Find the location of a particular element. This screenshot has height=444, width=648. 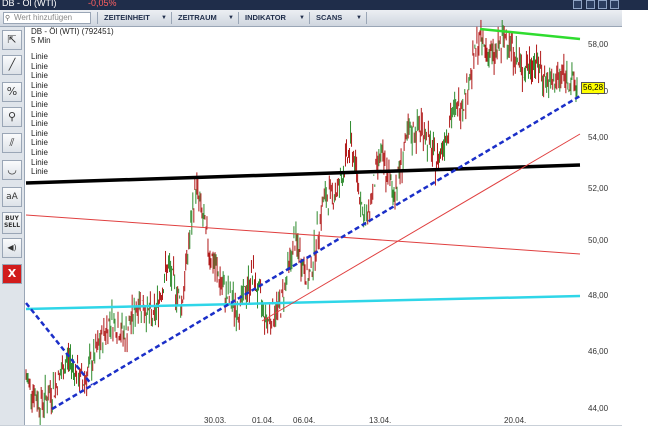

current-price-badge: 56,28 is located at coordinates (593, 88).